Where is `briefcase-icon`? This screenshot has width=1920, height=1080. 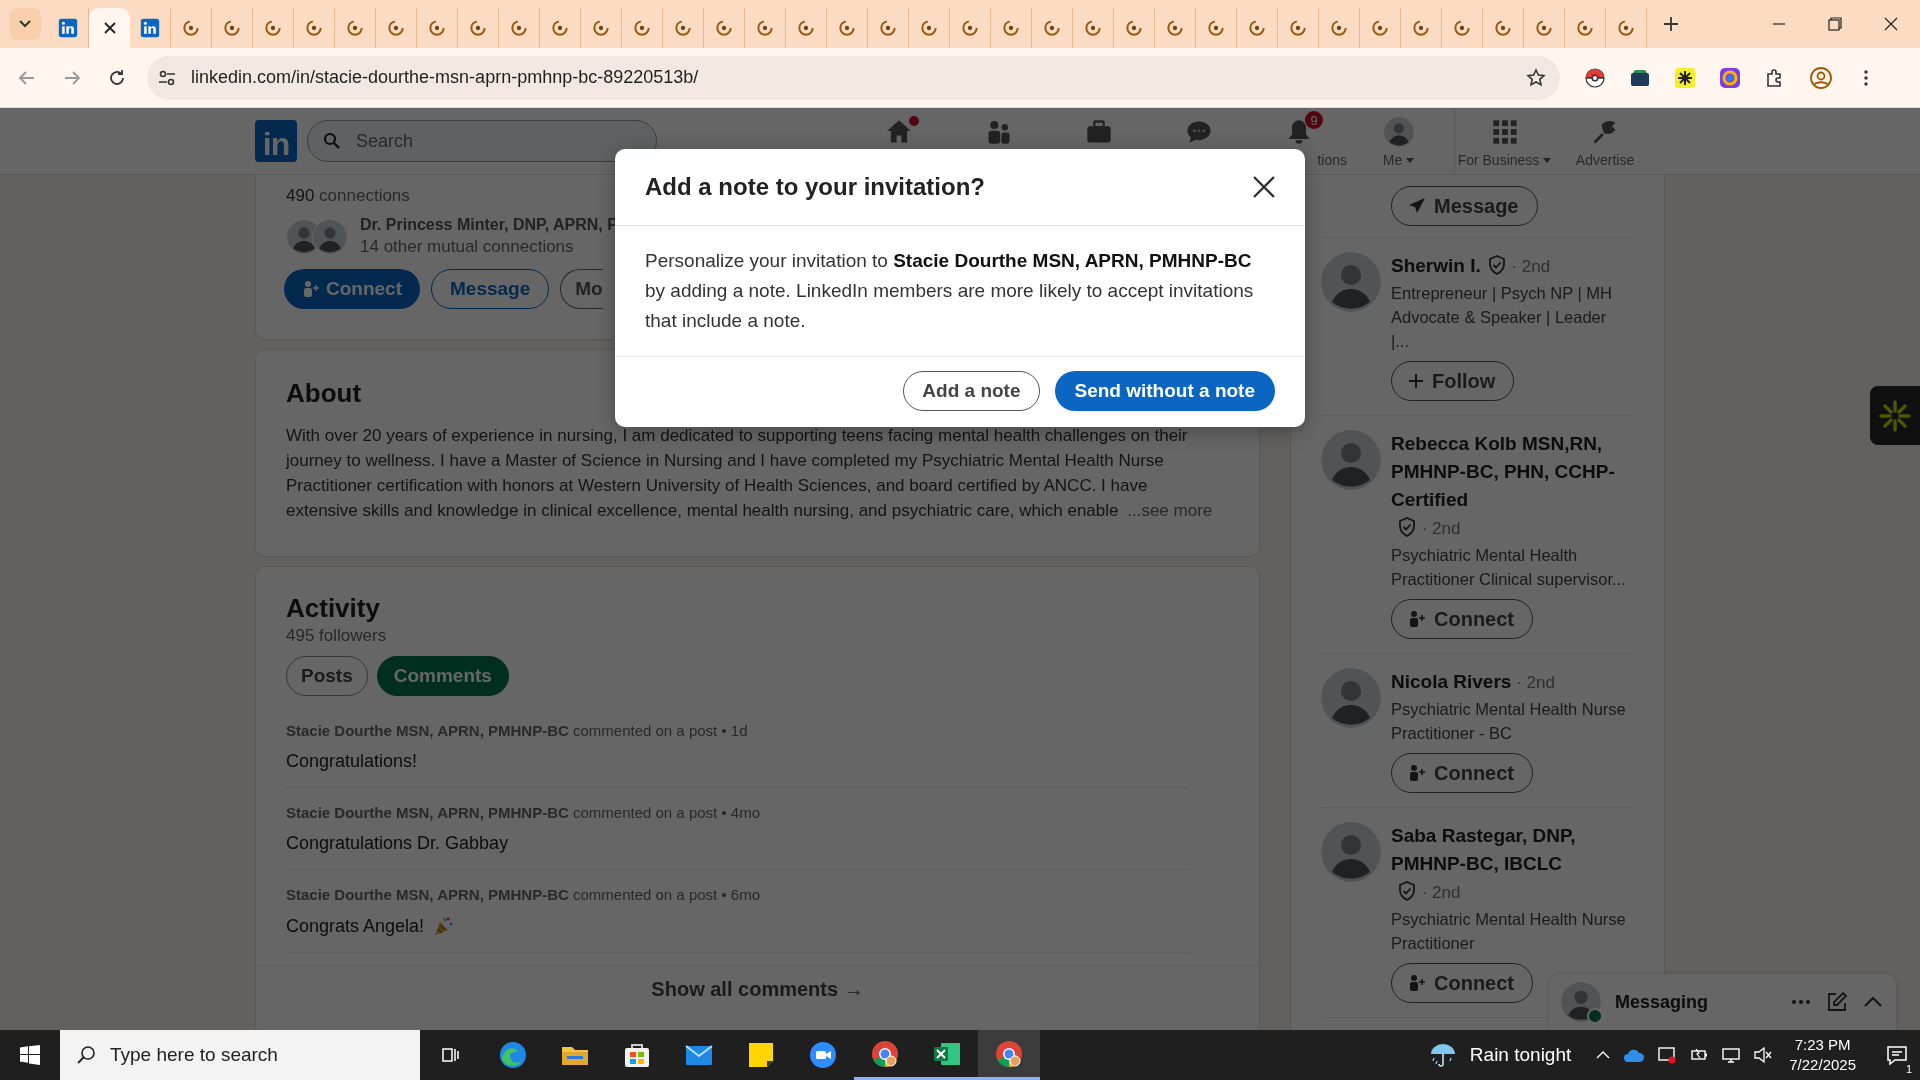 briefcase-icon is located at coordinates (1099, 132).